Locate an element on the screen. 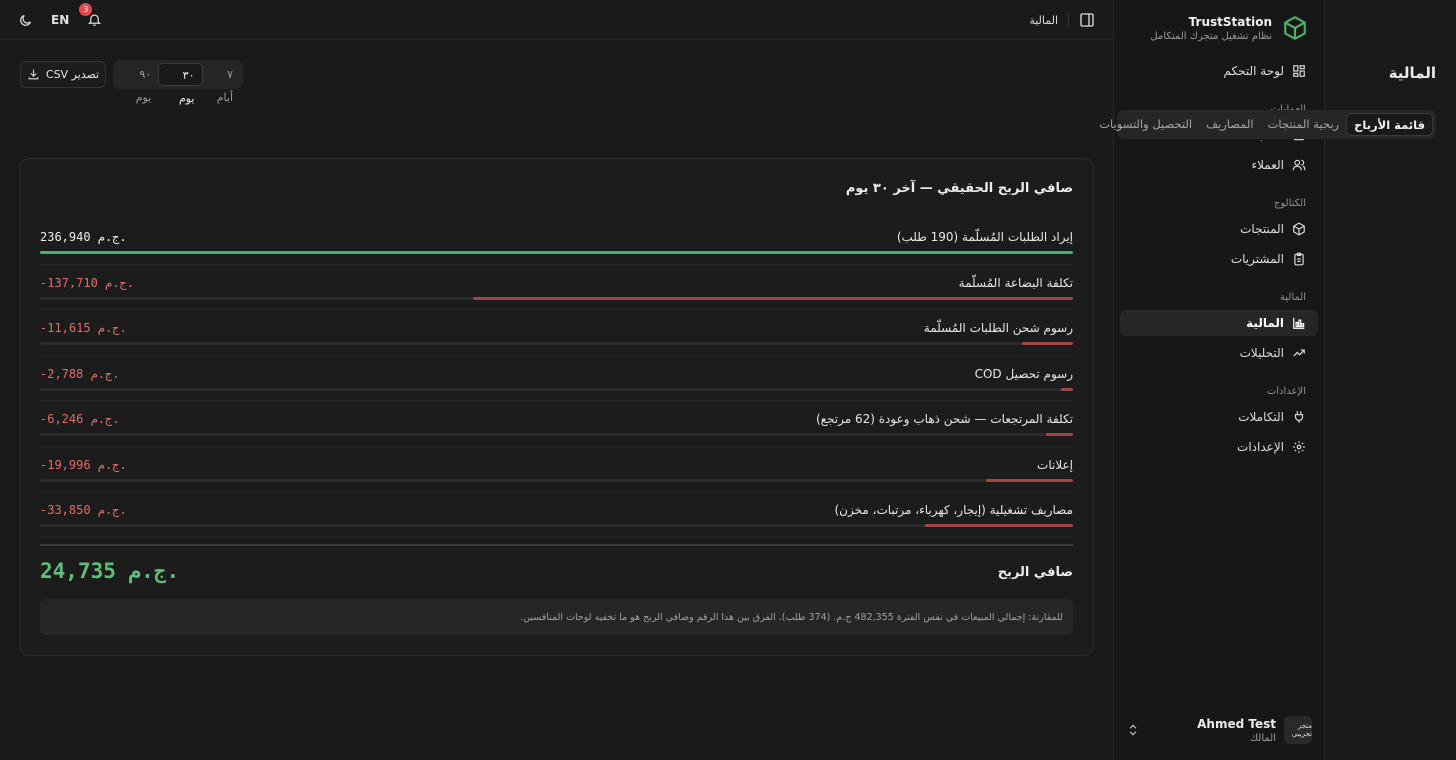  pnl-row-value: -19,996 ج.م. is located at coordinates (83, 464).